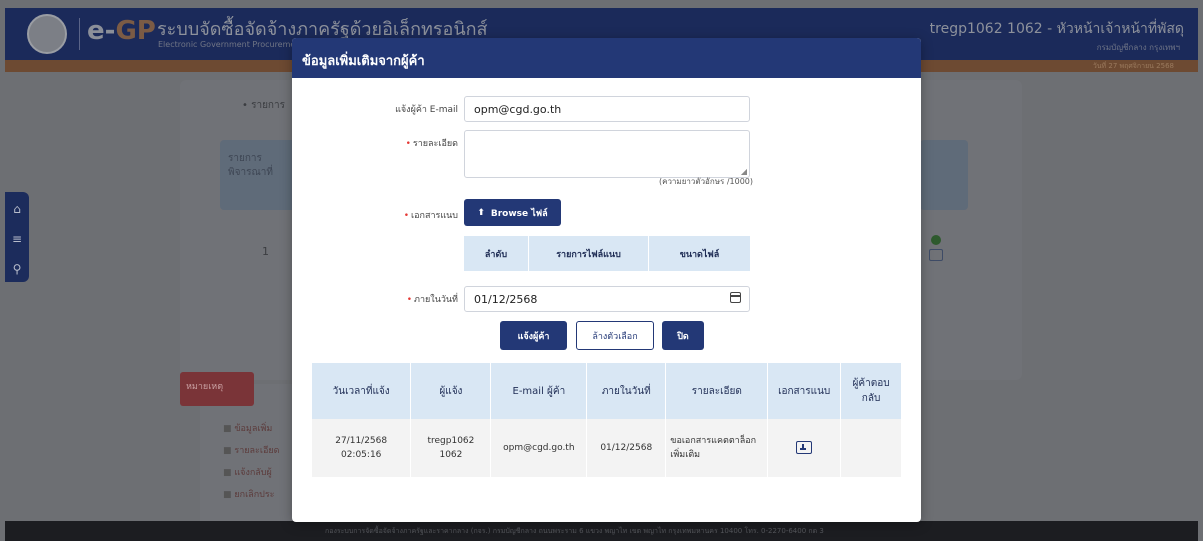 Image resolution: width=1203 pixels, height=541 pixels. Describe the element at coordinates (257, 175) in the screenshot. I see `background-table-header: รายการพิจารณาที่` at that location.